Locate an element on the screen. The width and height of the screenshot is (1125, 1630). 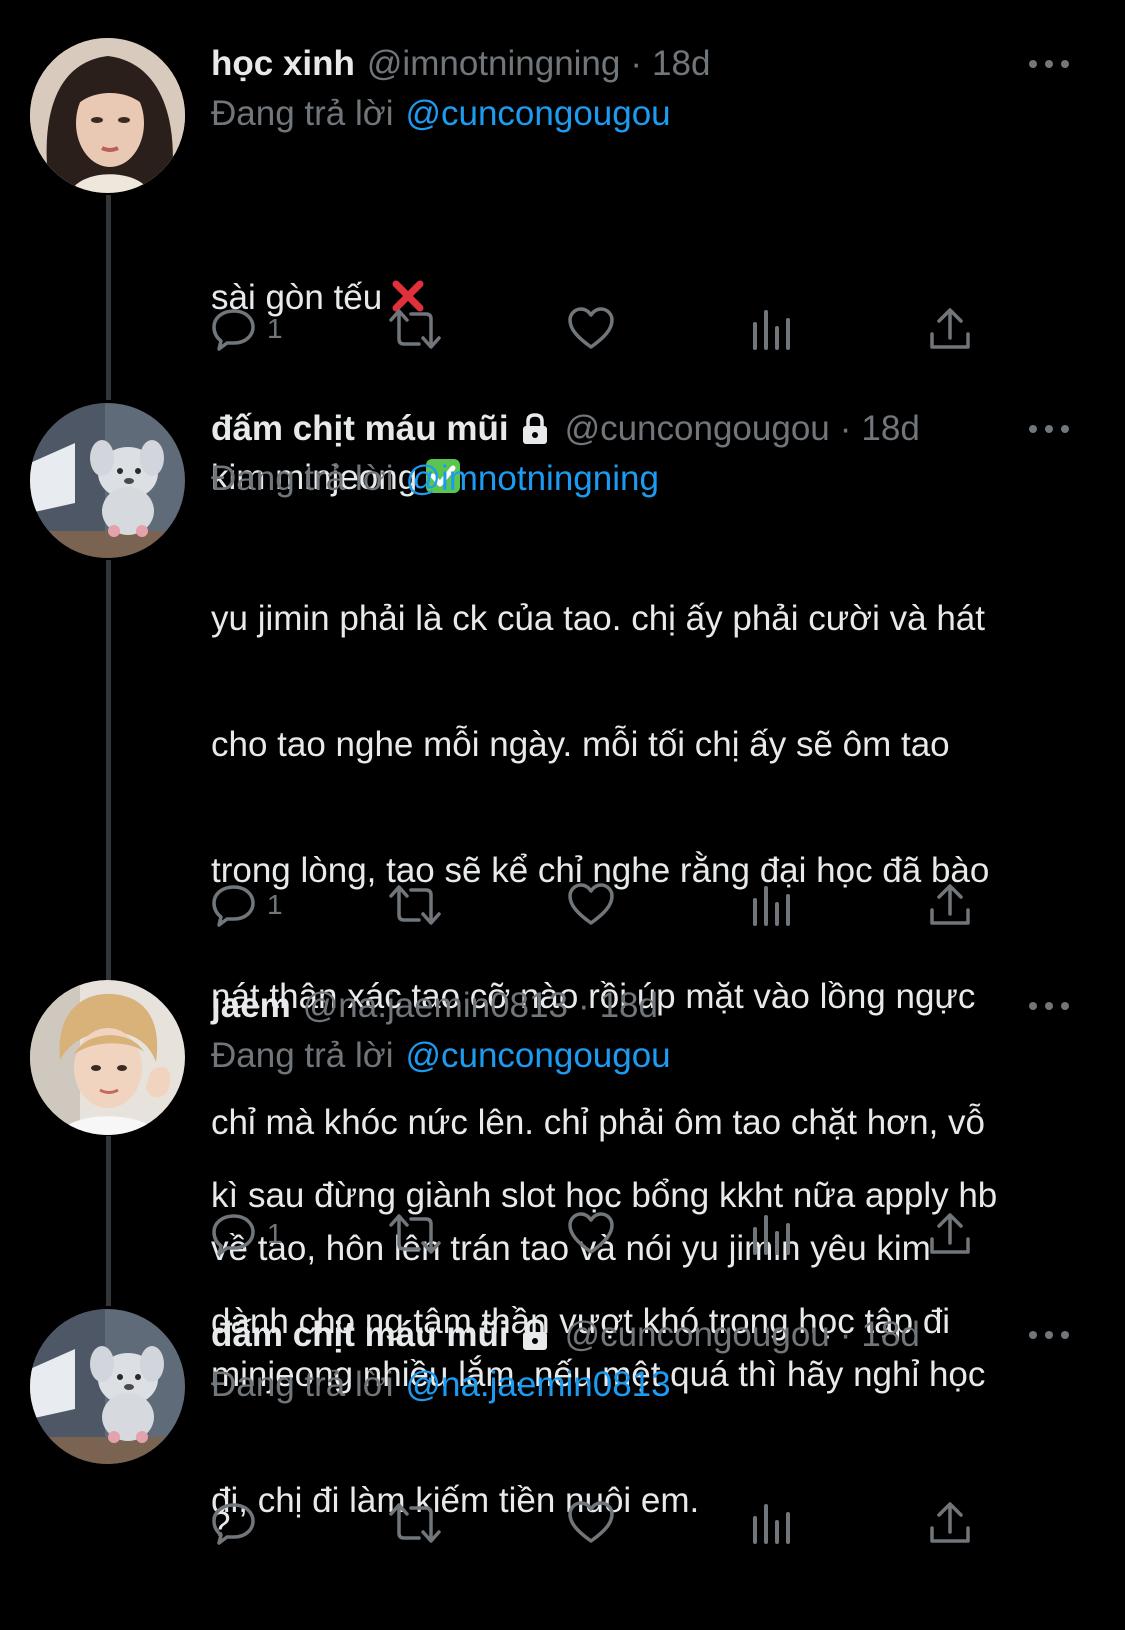
reply-button is located at coordinates (239, 1523).